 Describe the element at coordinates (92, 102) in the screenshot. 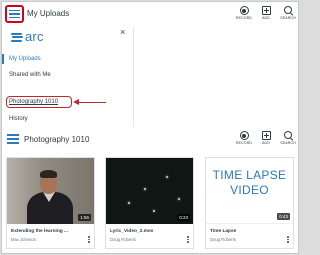

I see `annotation-arrow-line` at that location.